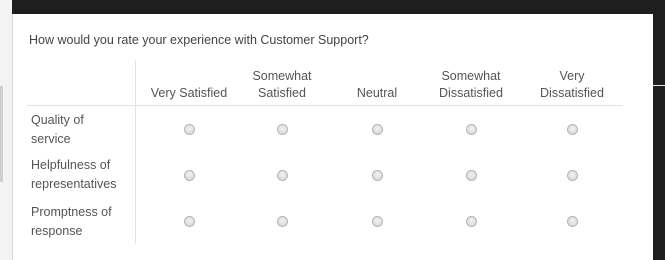  I want to click on row-label-line: Helpfulness of, so click(71, 165).